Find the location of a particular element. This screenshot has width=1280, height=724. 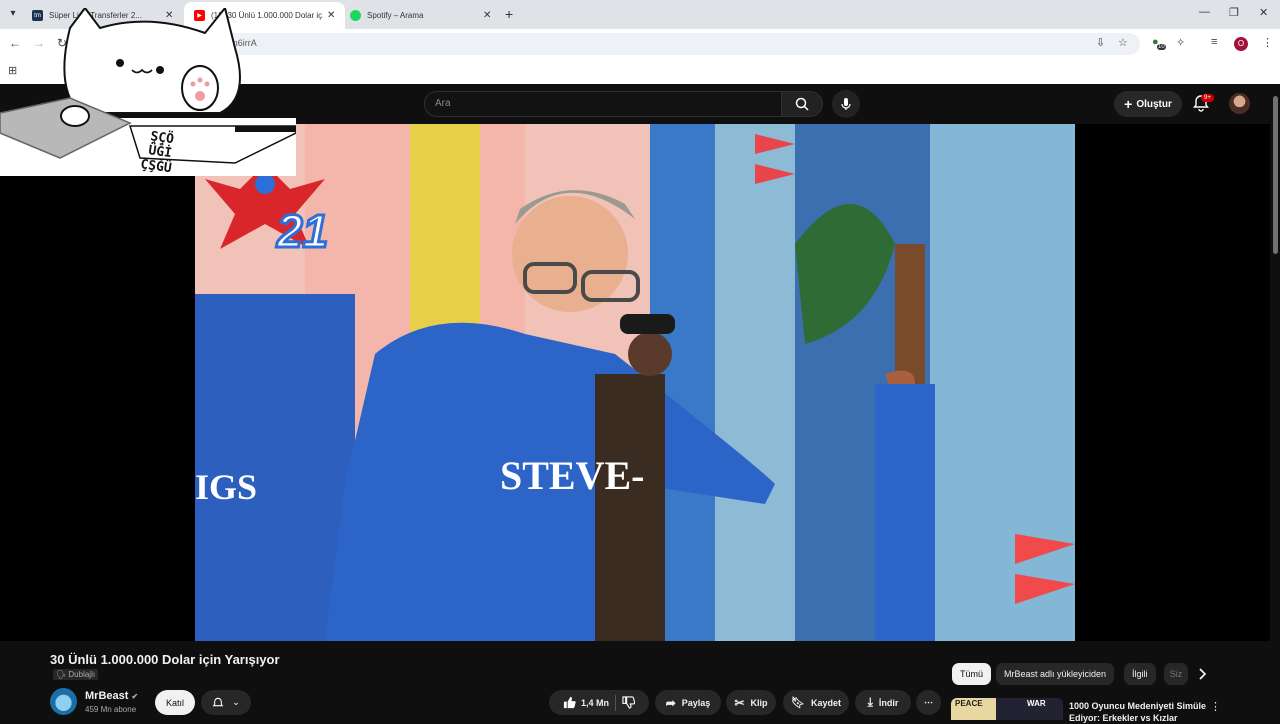

save-button: 🔖︎ Kaydet is located at coordinates (816, 702).